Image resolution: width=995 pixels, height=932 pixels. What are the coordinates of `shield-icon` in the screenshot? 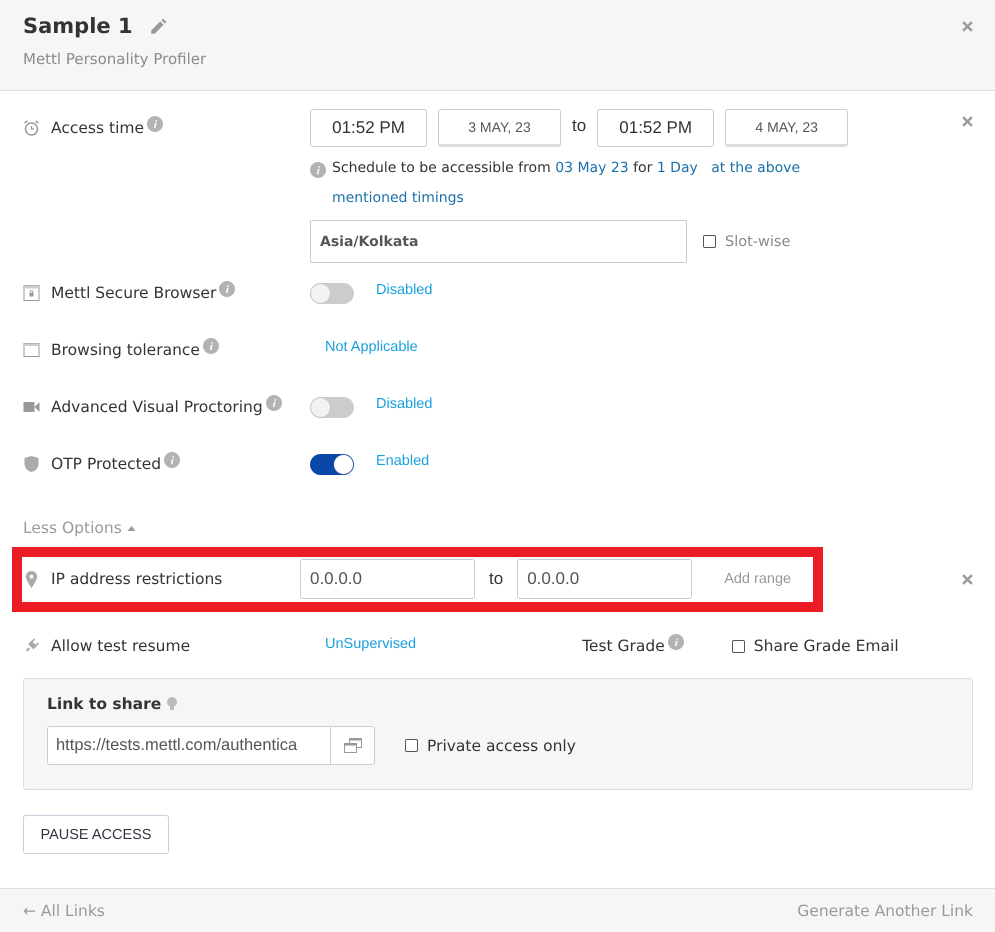 It's located at (31, 464).